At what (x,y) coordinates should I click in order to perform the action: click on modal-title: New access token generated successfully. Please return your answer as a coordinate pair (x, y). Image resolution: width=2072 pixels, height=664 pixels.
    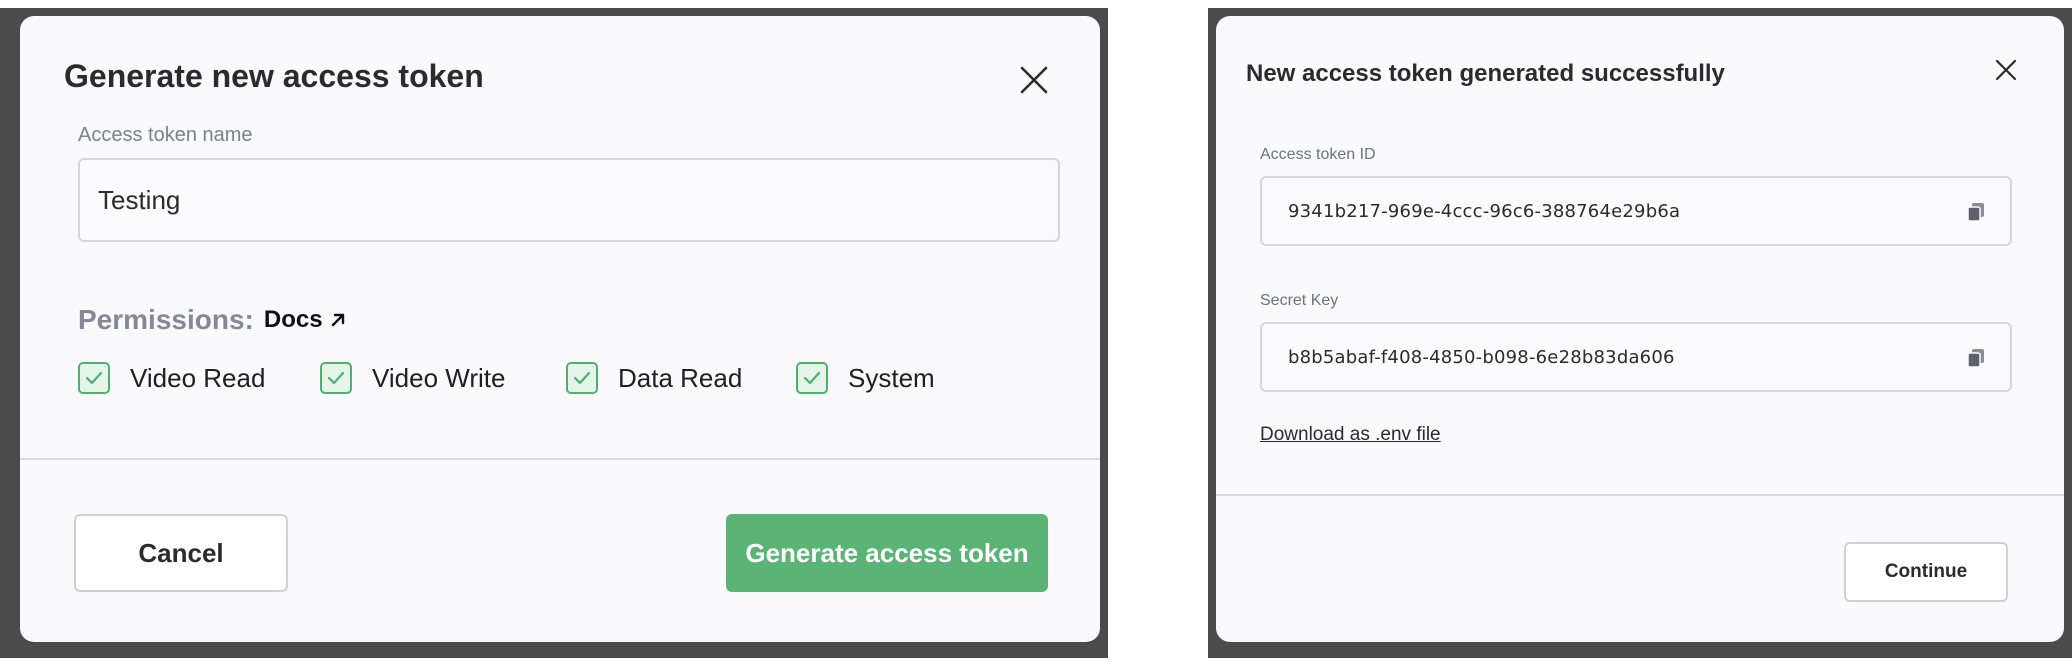
    Looking at the image, I should click on (1485, 73).